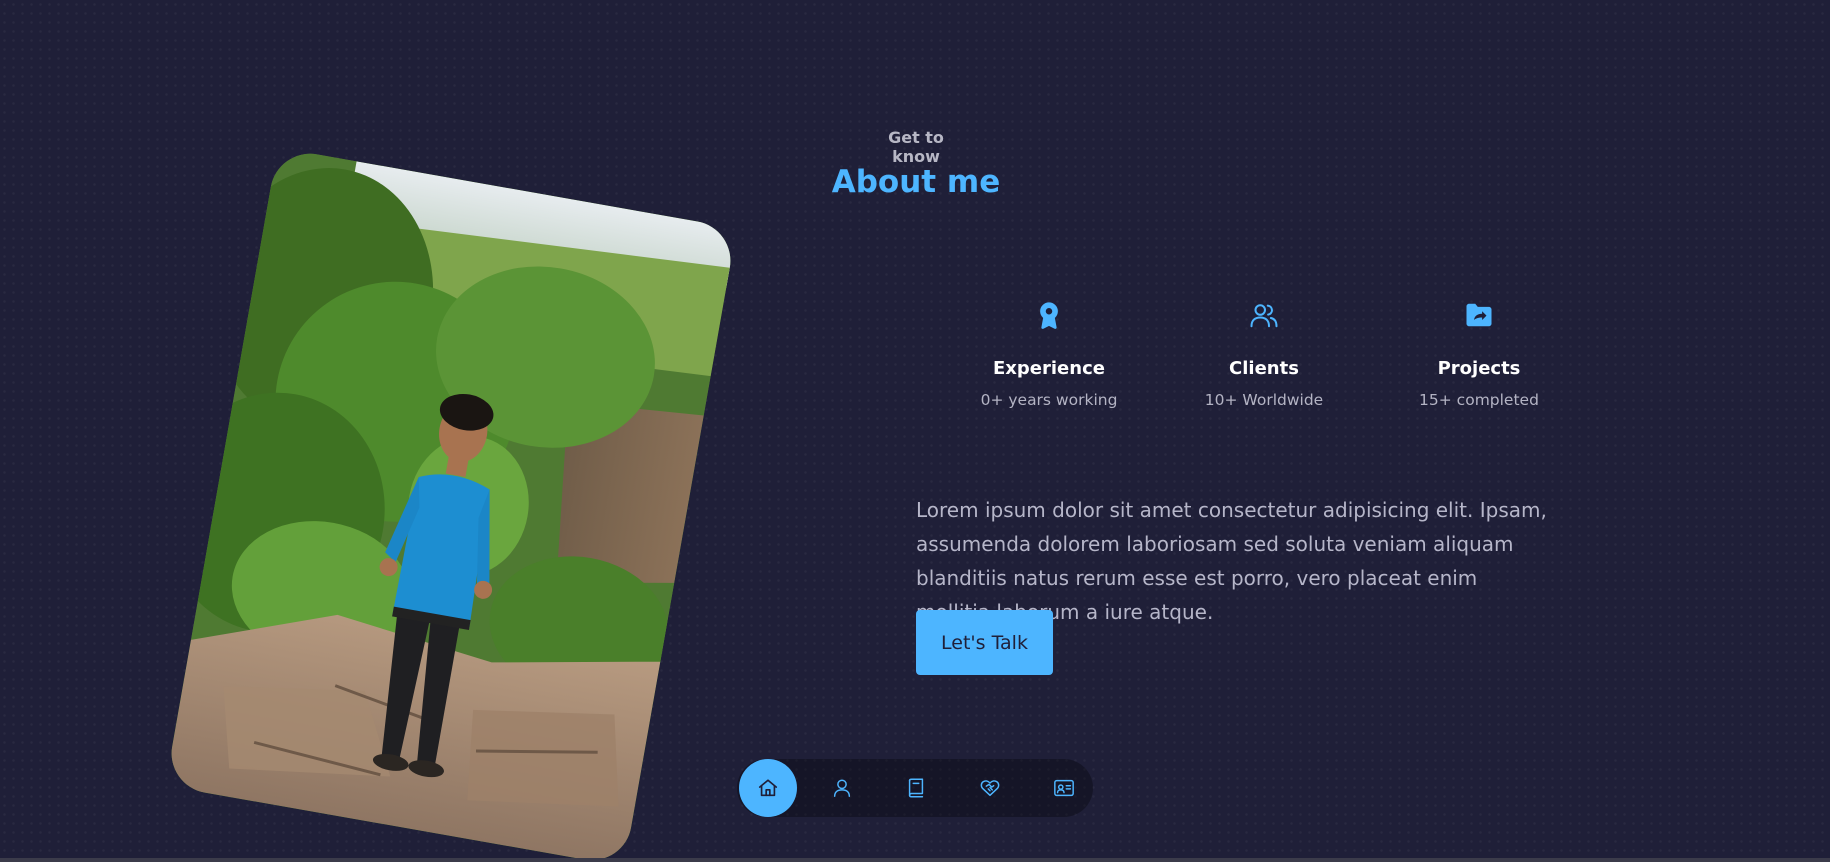  What do you see at coordinates (1049, 400) in the screenshot?
I see `card-subtitle: 0+ years working` at bounding box center [1049, 400].